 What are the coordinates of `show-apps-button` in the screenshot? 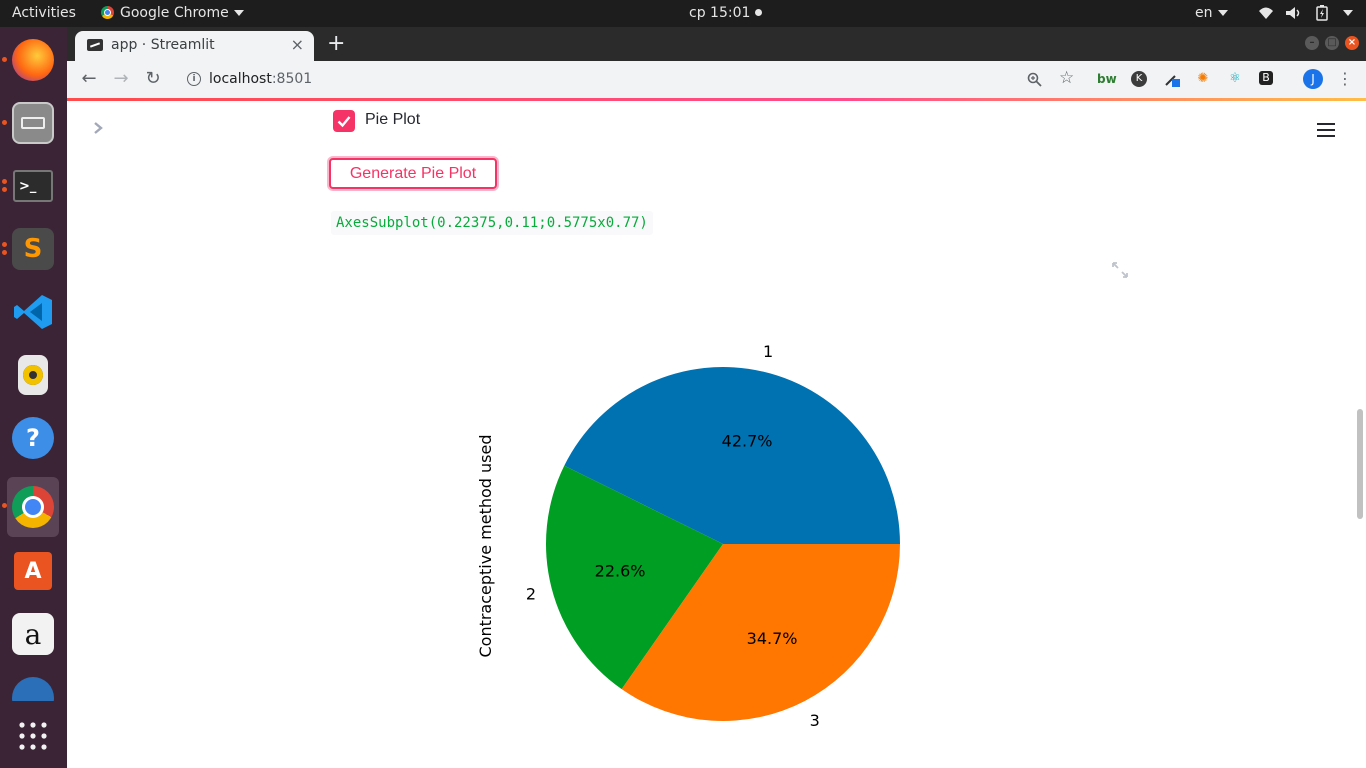 It's located at (33, 736).